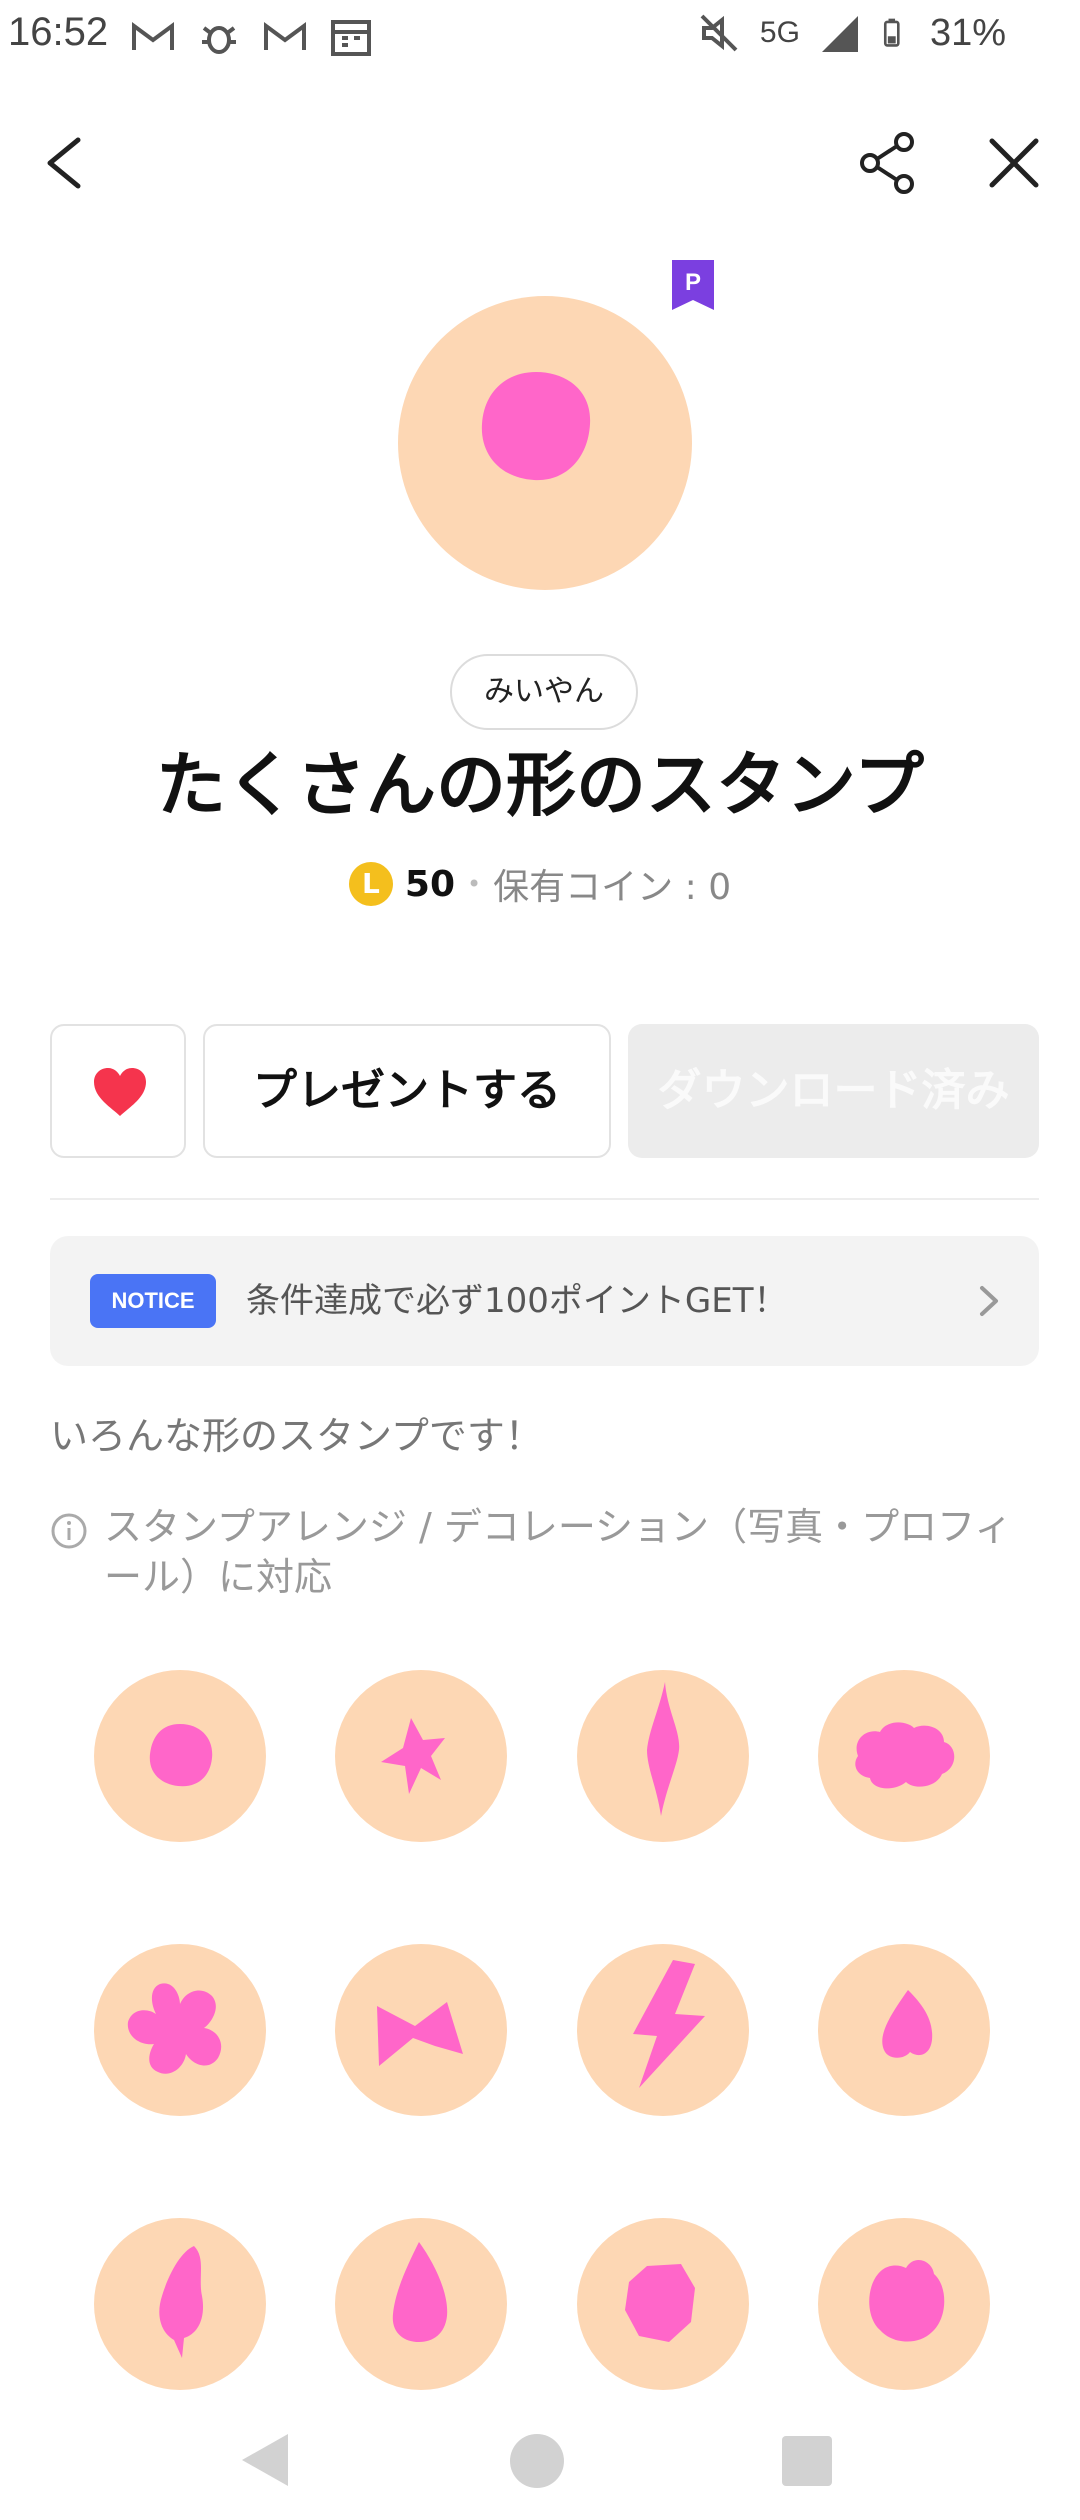 This screenshot has width=1080, height=2520. Describe the element at coordinates (265, 2460) in the screenshot. I see `system-back-button` at that location.